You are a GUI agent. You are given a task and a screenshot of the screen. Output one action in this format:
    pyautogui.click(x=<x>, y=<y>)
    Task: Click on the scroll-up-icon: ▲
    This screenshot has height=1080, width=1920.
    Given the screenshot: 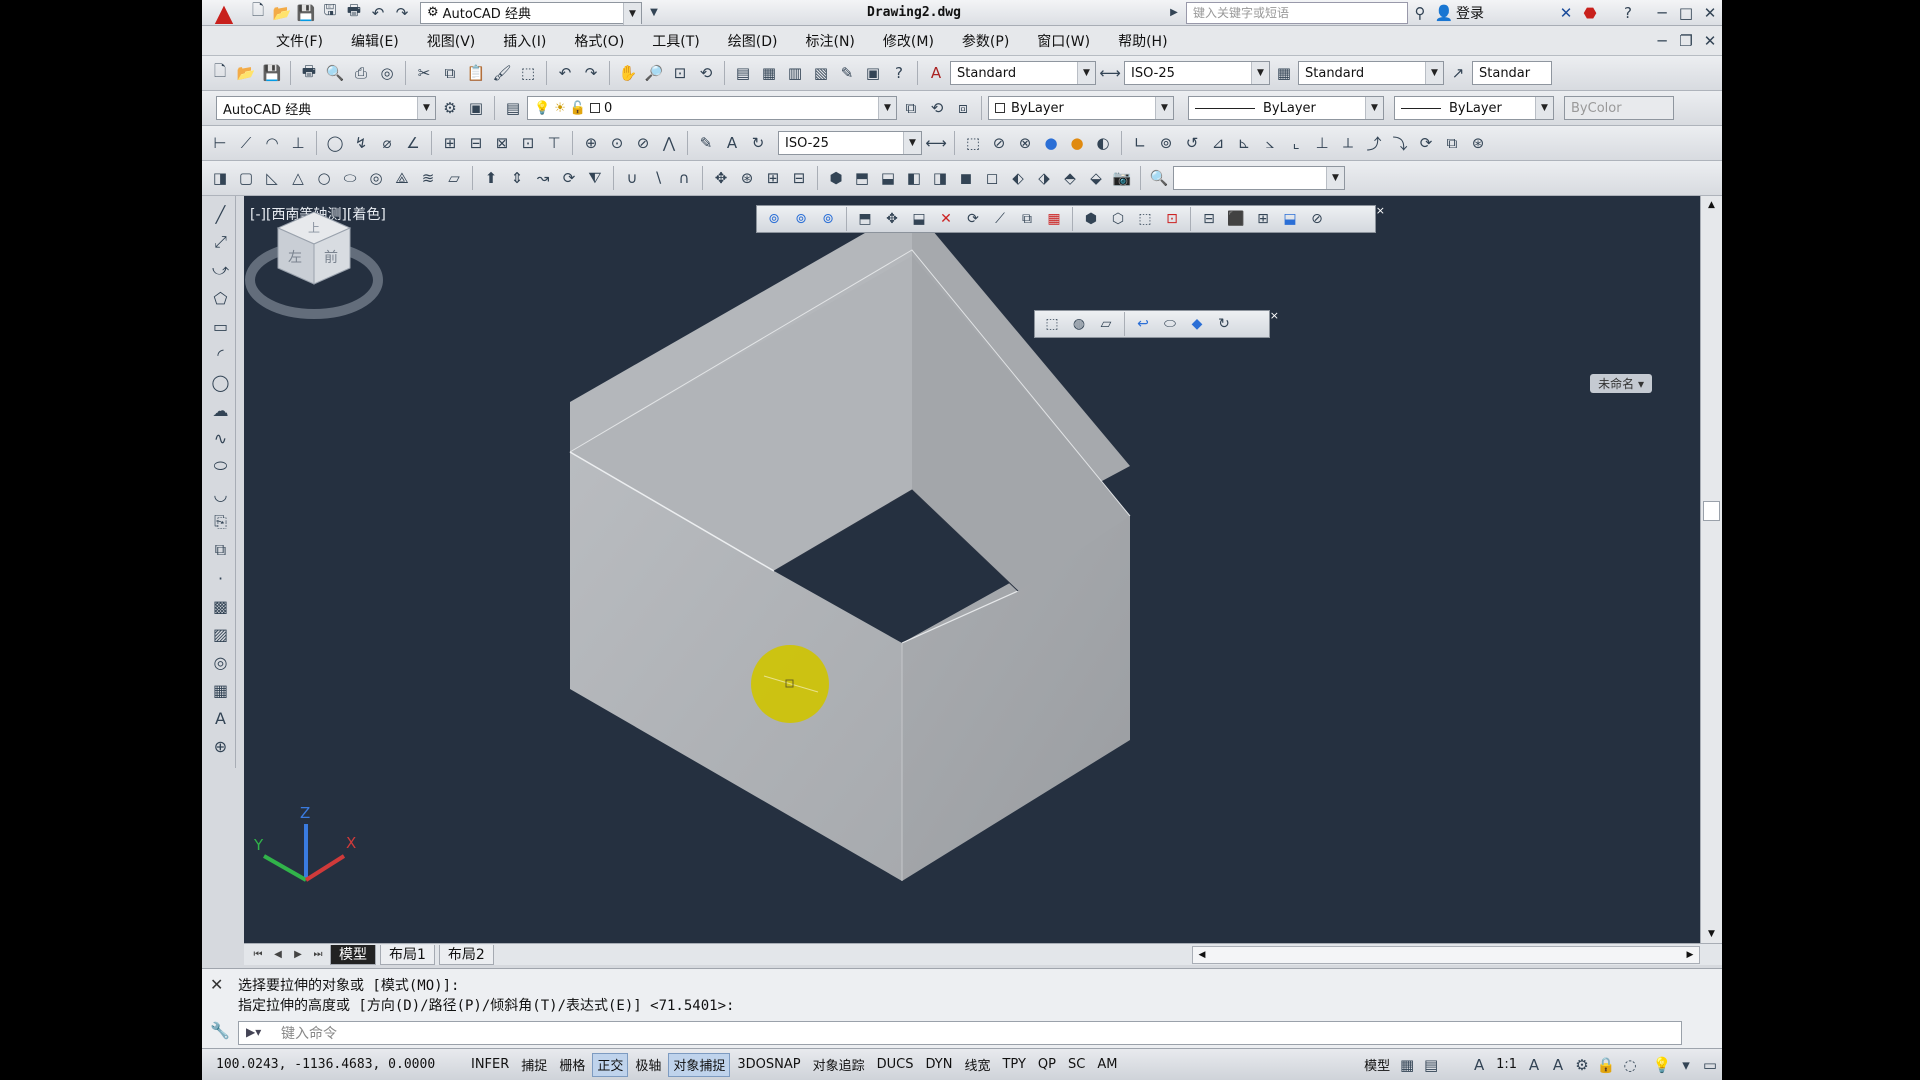 What is the action you would take?
    pyautogui.click(x=1711, y=205)
    